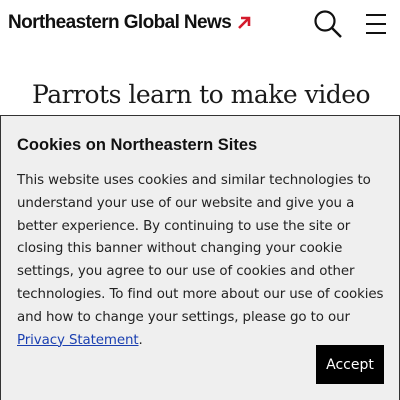  I want to click on cookie-banner-body-end: ., so click(140, 340).